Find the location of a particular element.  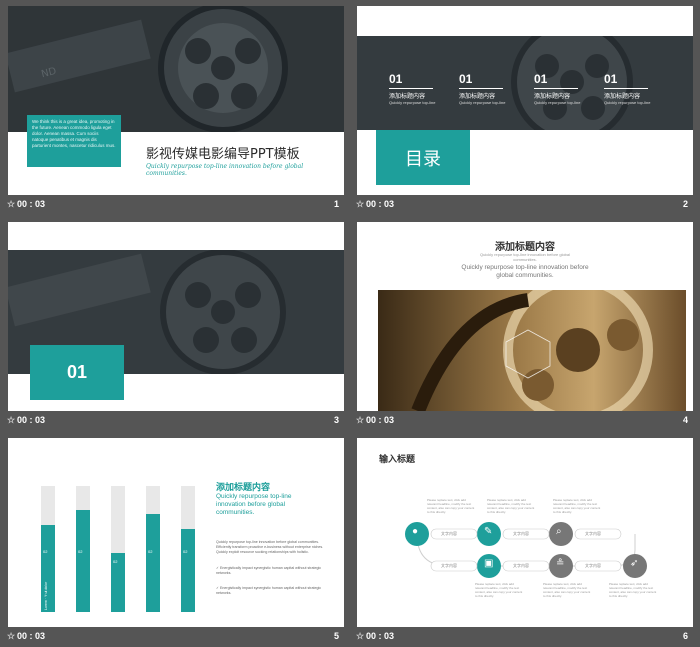

bar-chart: 02 02 02 02 02 Lorem · Y·ut dolor is located at coordinates (121, 547).